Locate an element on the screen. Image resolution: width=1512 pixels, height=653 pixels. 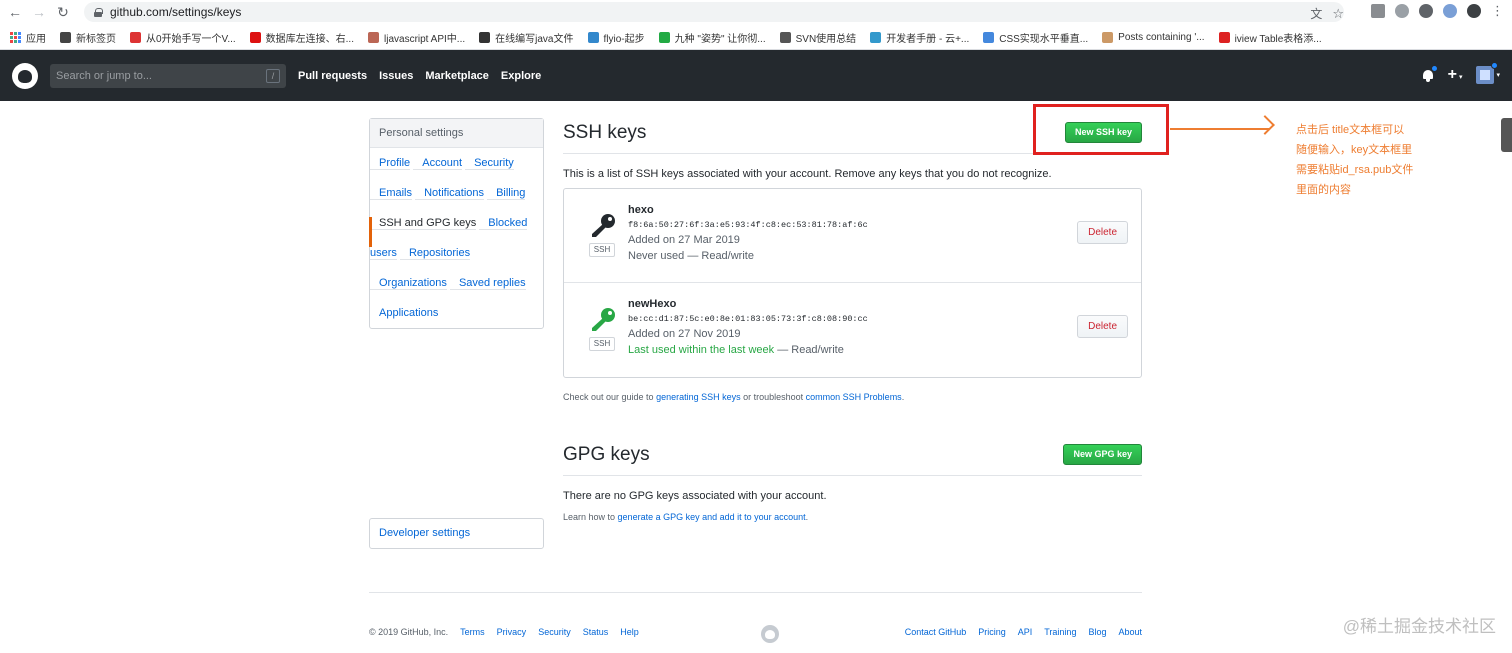
sidebar-item-notifications: Notifications is located at coordinates (449, 193).